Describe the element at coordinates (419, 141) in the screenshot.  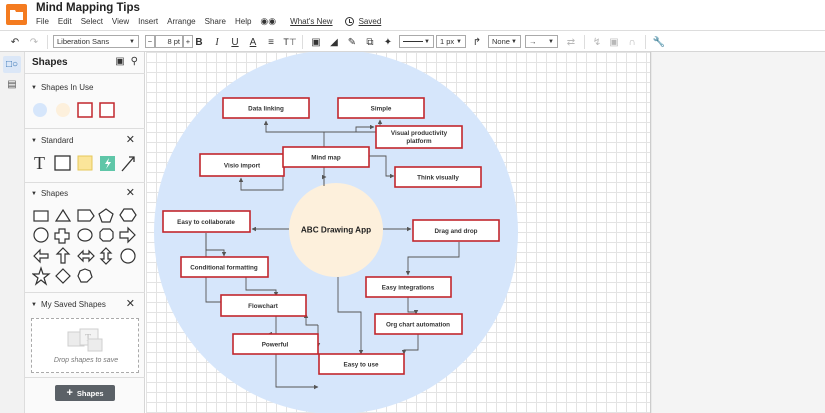
I see `node-label-visual-productivity-2: platform` at that location.